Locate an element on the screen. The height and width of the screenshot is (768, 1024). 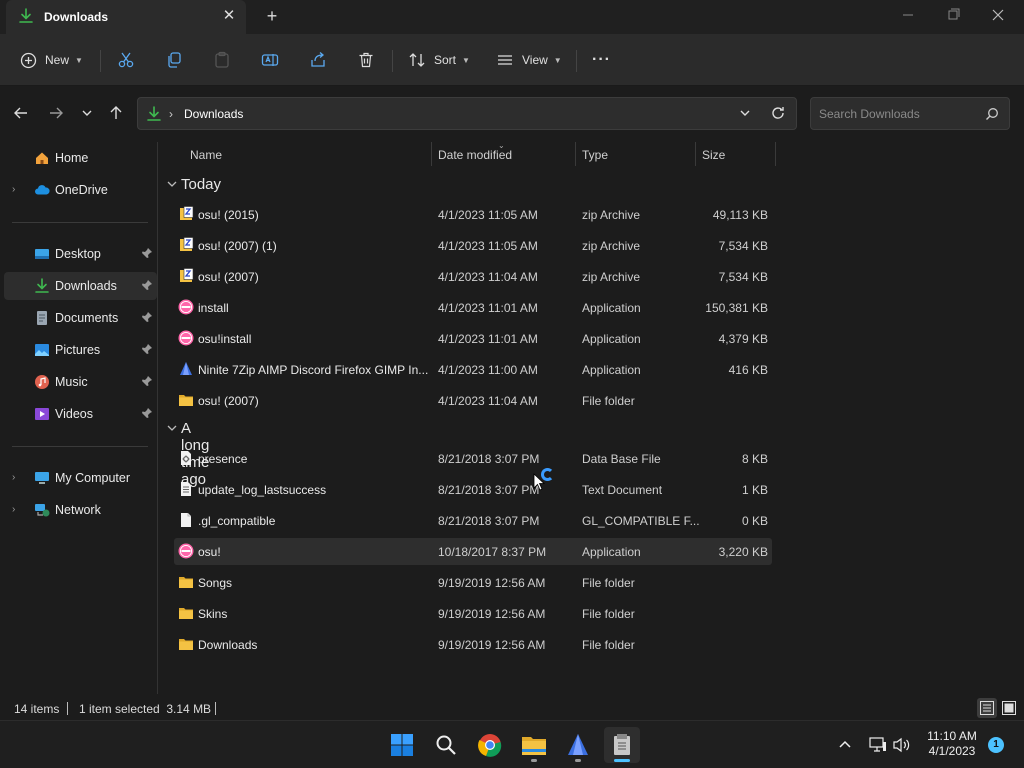
file-type: zip Archive is located at coordinates (611, 277).